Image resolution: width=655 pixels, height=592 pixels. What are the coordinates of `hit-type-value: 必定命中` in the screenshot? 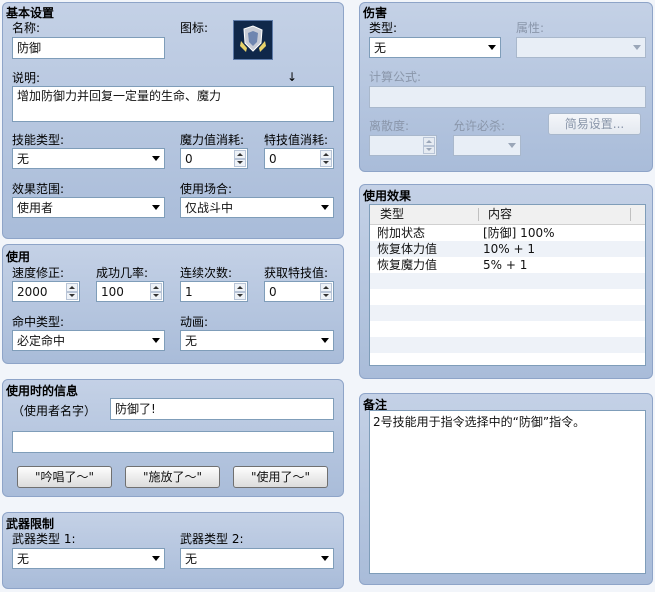 It's located at (41, 341).